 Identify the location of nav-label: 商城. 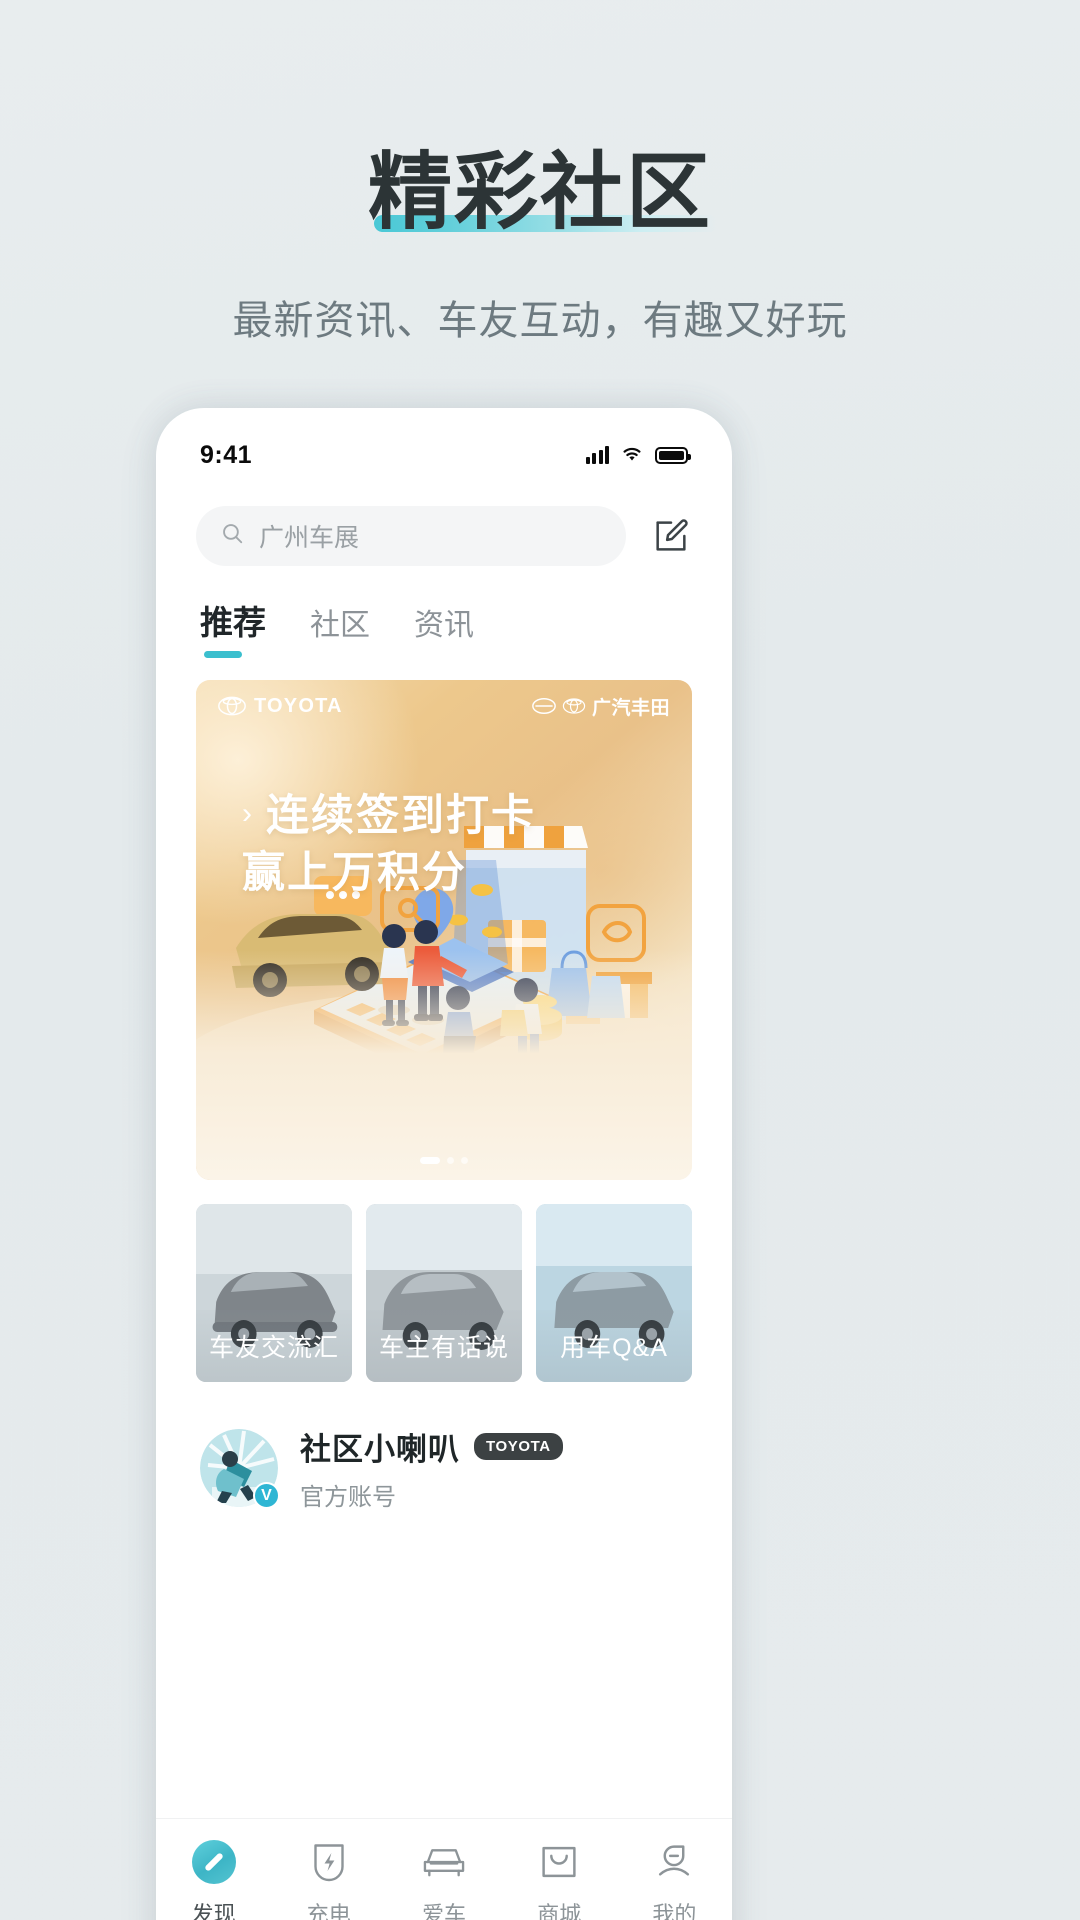
(559, 1911).